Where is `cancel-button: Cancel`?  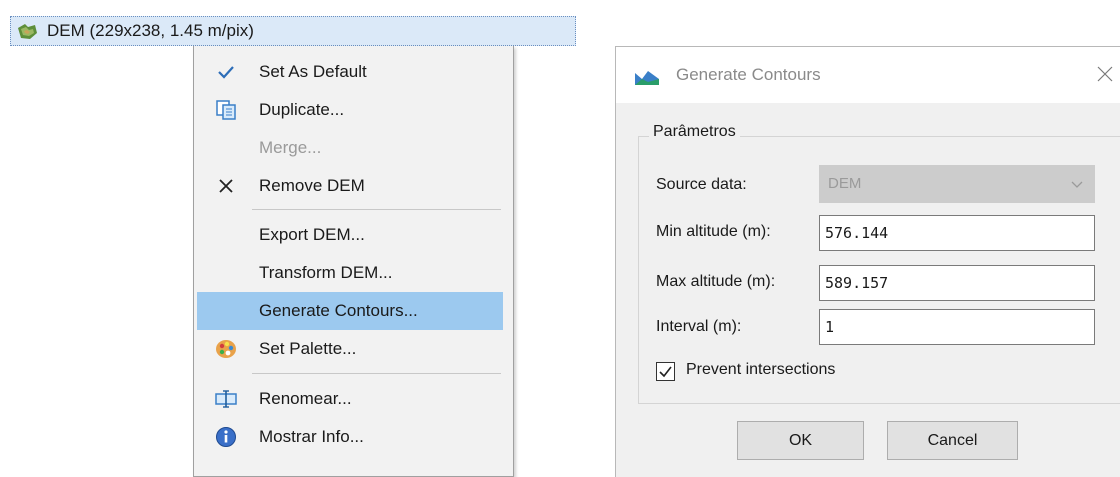
cancel-button: Cancel is located at coordinates (952, 440).